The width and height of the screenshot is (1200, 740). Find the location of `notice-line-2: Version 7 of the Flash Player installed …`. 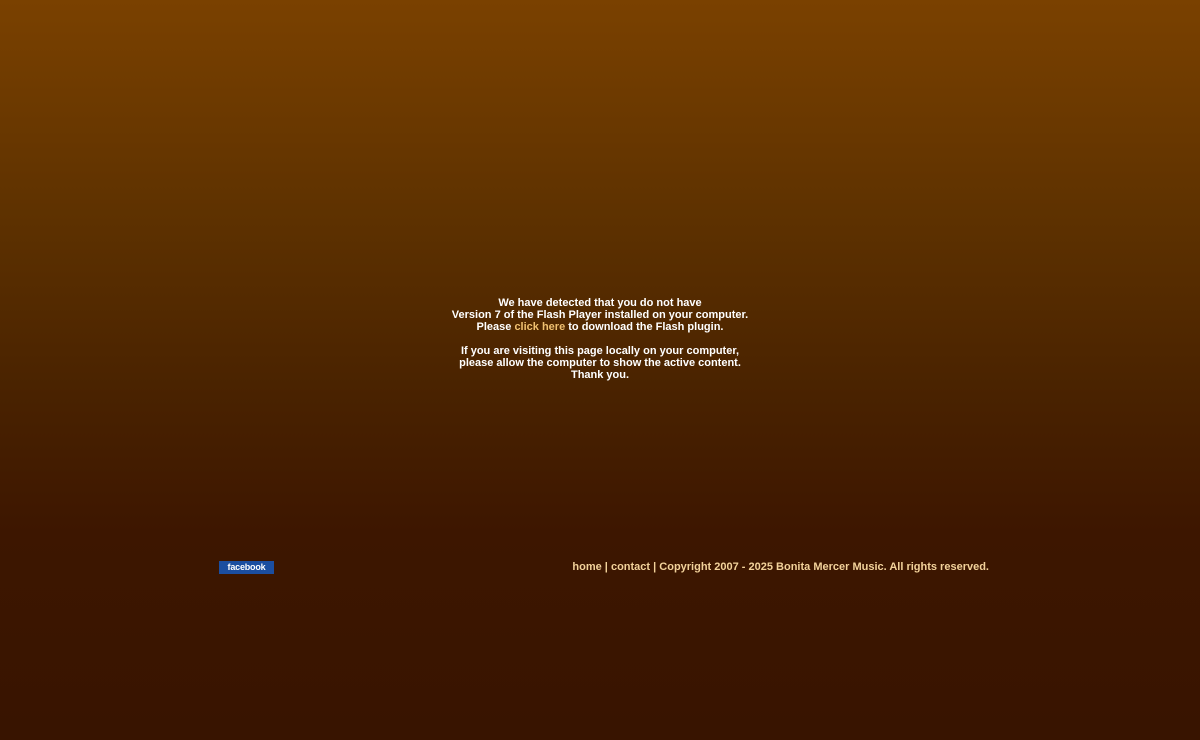

notice-line-2: Version 7 of the Flash Player installed … is located at coordinates (600, 315).